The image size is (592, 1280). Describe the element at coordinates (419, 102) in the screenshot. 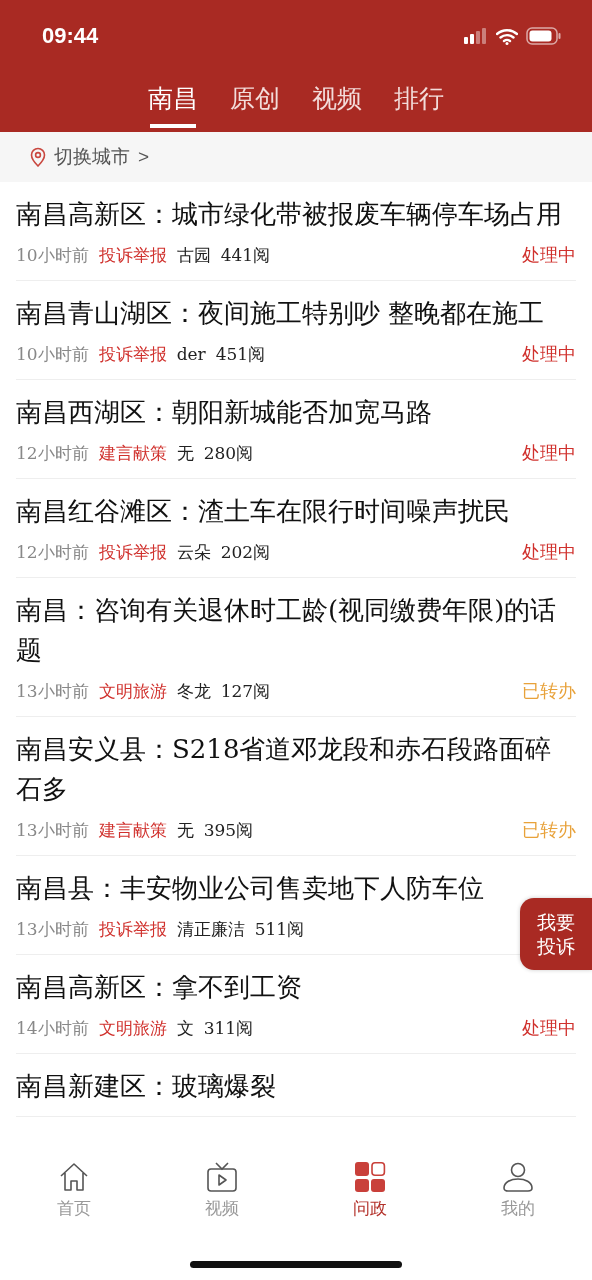

I see `tab: 排行` at that location.